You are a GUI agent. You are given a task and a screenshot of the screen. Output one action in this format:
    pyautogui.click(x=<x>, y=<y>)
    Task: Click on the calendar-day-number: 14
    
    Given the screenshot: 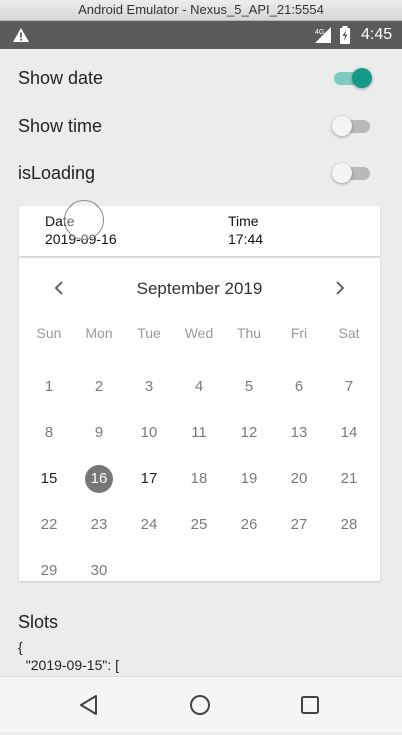 What is the action you would take?
    pyautogui.click(x=349, y=432)
    